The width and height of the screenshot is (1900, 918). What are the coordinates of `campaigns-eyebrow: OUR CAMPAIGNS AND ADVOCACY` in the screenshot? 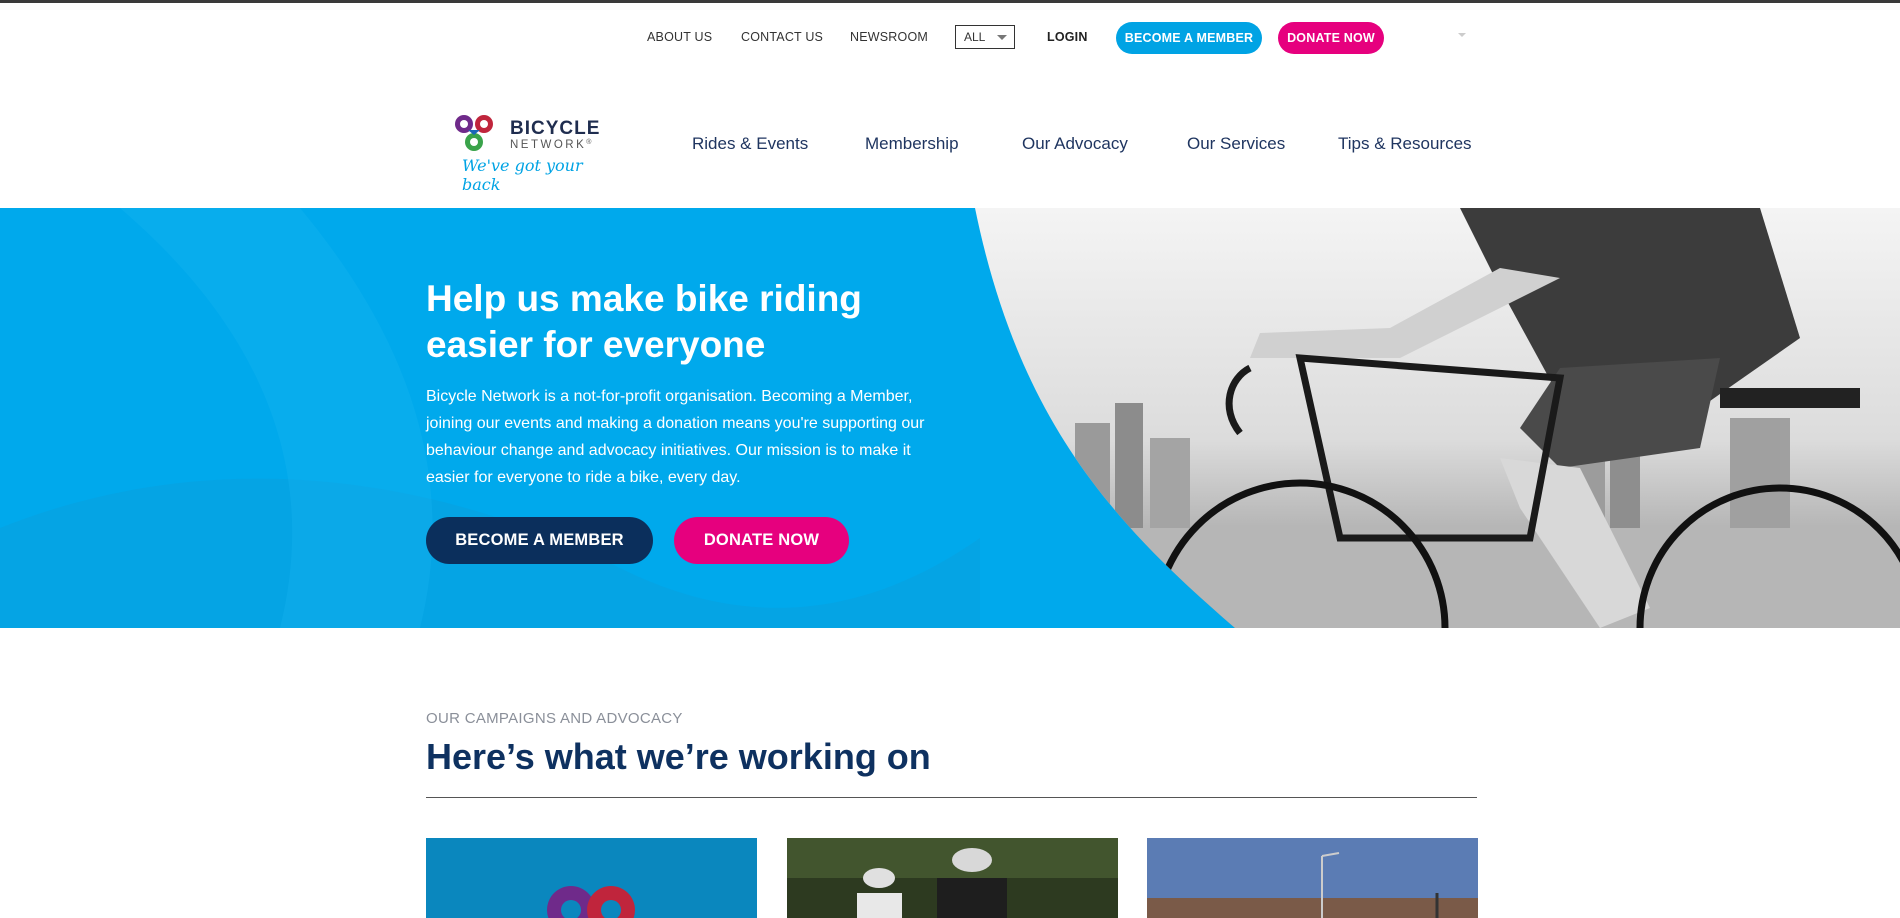 It's located at (554, 718).